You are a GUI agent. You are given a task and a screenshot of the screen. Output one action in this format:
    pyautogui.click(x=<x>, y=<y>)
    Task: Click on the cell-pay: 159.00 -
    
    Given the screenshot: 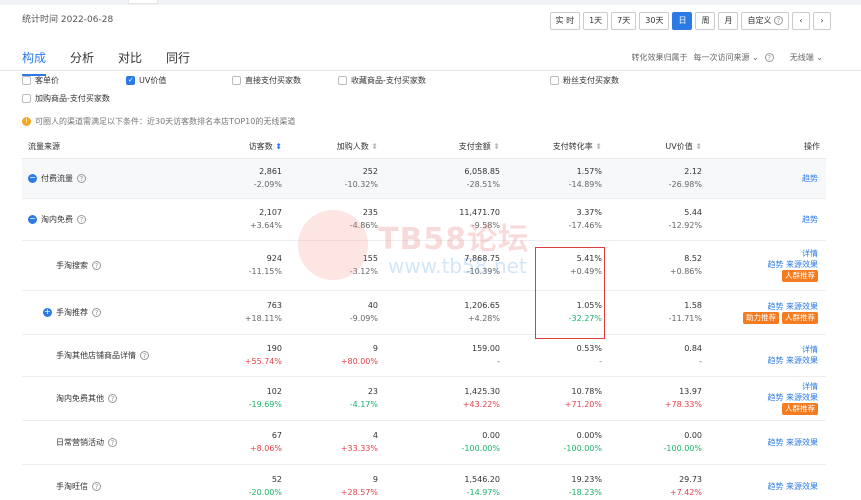 What is the action you would take?
    pyautogui.click(x=445, y=355)
    